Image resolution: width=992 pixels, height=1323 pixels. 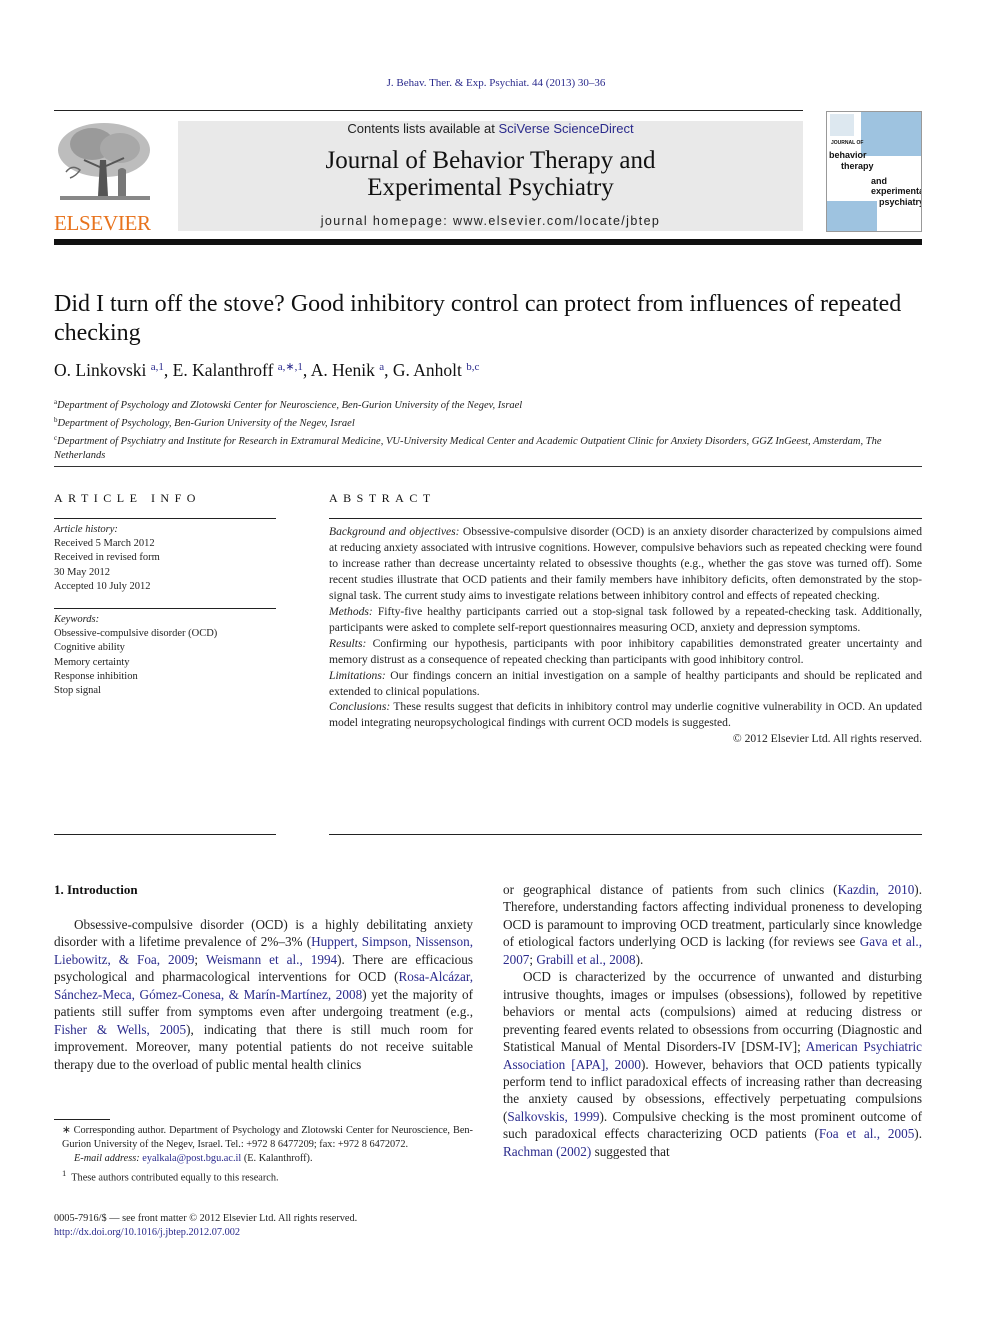 What do you see at coordinates (488, 466) in the screenshot?
I see `affiliation-rule` at bounding box center [488, 466].